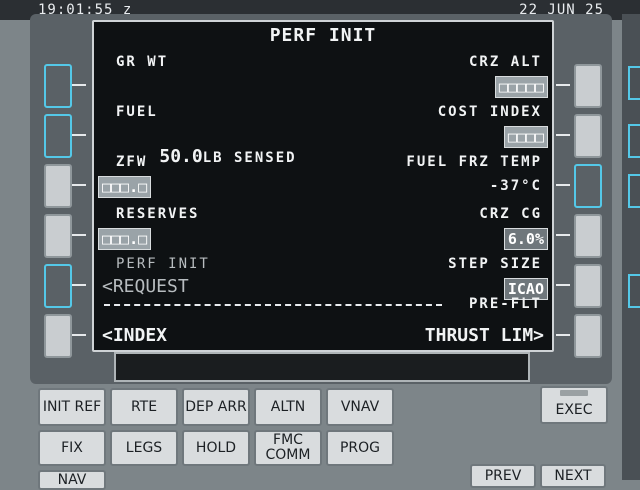 The width and height of the screenshot is (640, 490). What do you see at coordinates (588, 236) in the screenshot?
I see `lsk-4r` at bounding box center [588, 236].